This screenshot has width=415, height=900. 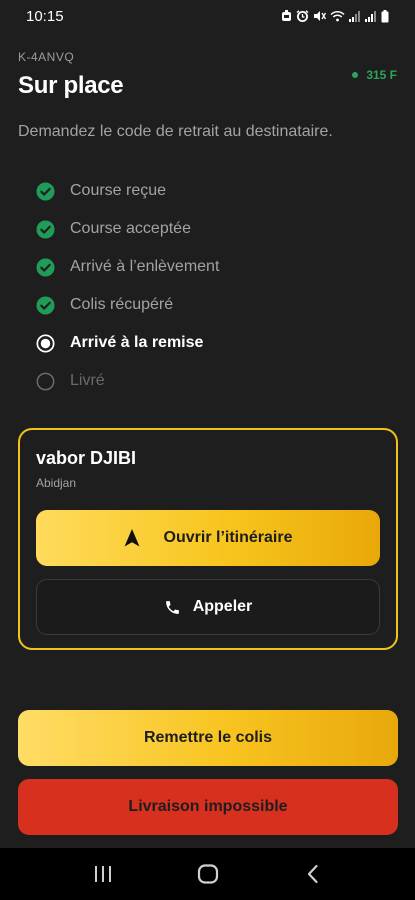 What do you see at coordinates (355, 75) in the screenshot?
I see `status-dot-icon` at bounding box center [355, 75].